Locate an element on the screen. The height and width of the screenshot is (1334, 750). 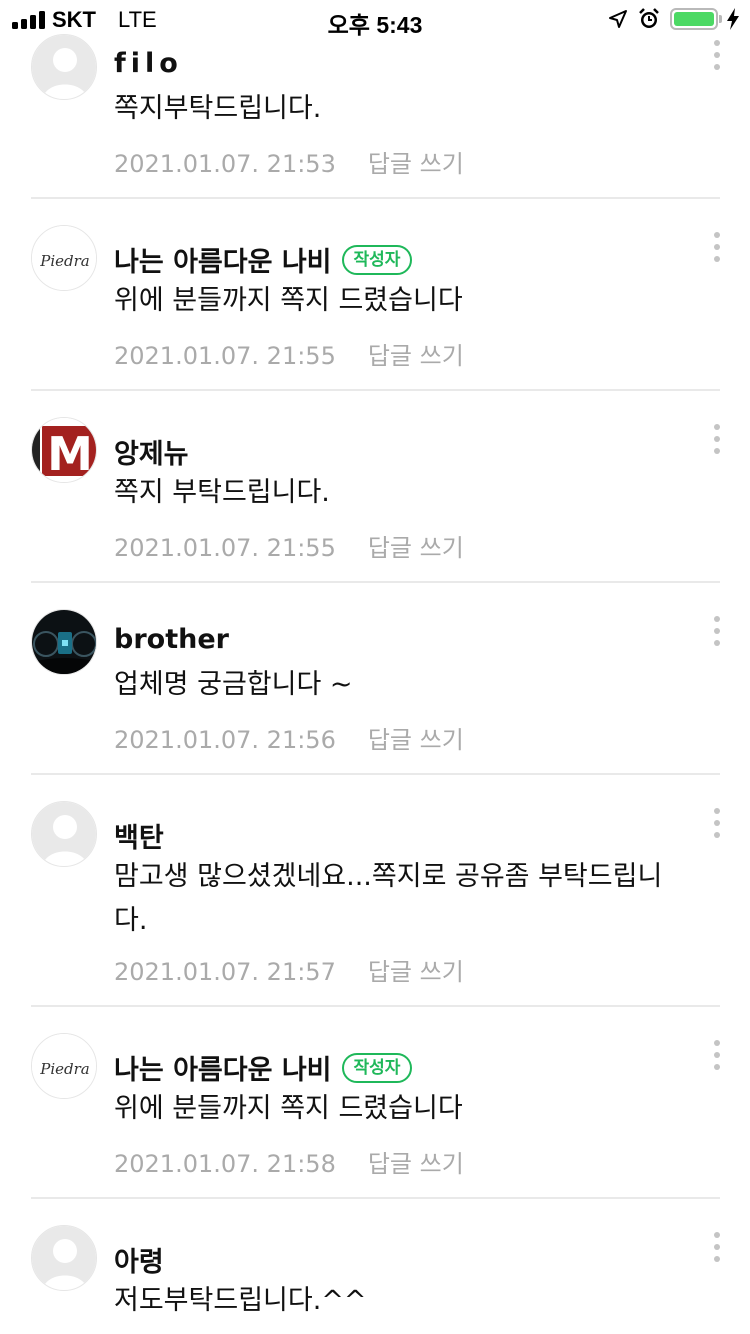
comment-text: 쪽지 부탁드립니다. is located at coordinates (222, 492).